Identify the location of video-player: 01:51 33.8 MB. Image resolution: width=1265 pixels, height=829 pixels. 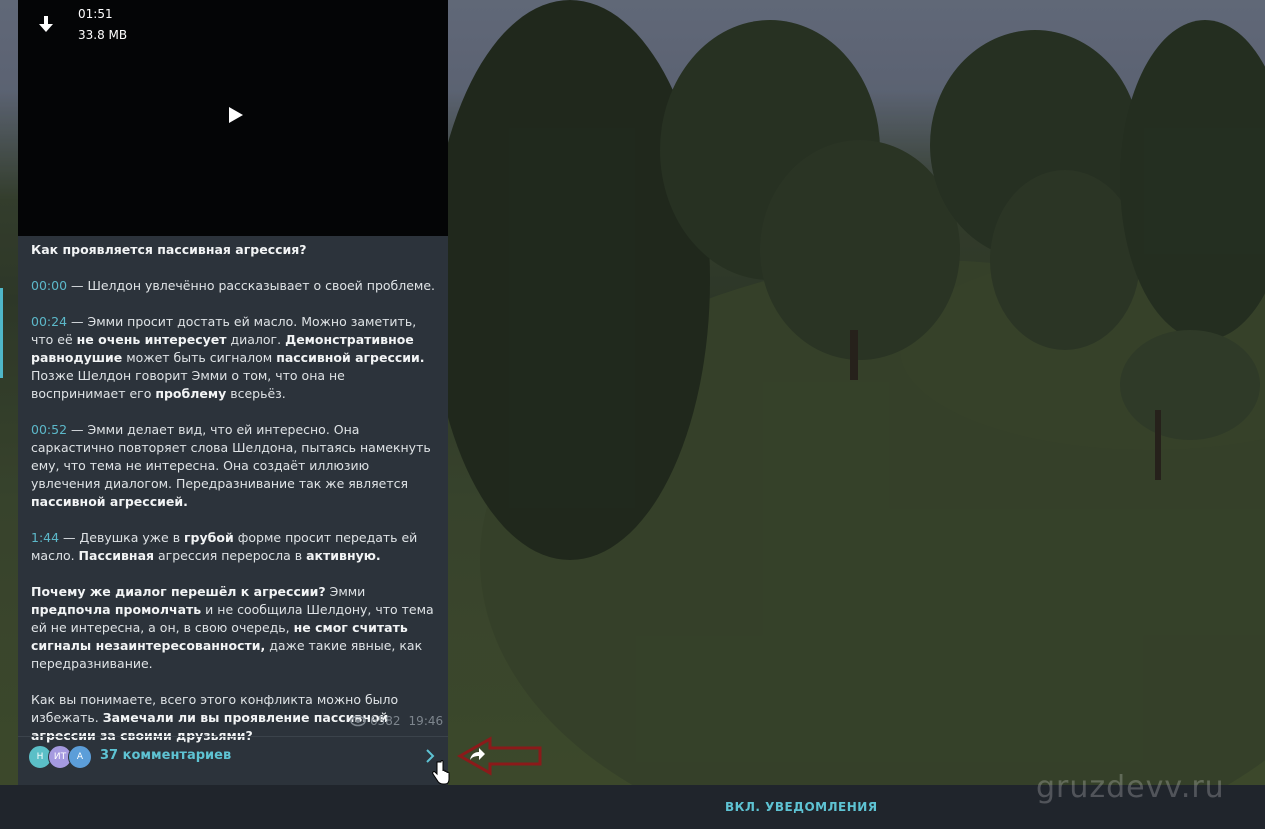
(233, 118).